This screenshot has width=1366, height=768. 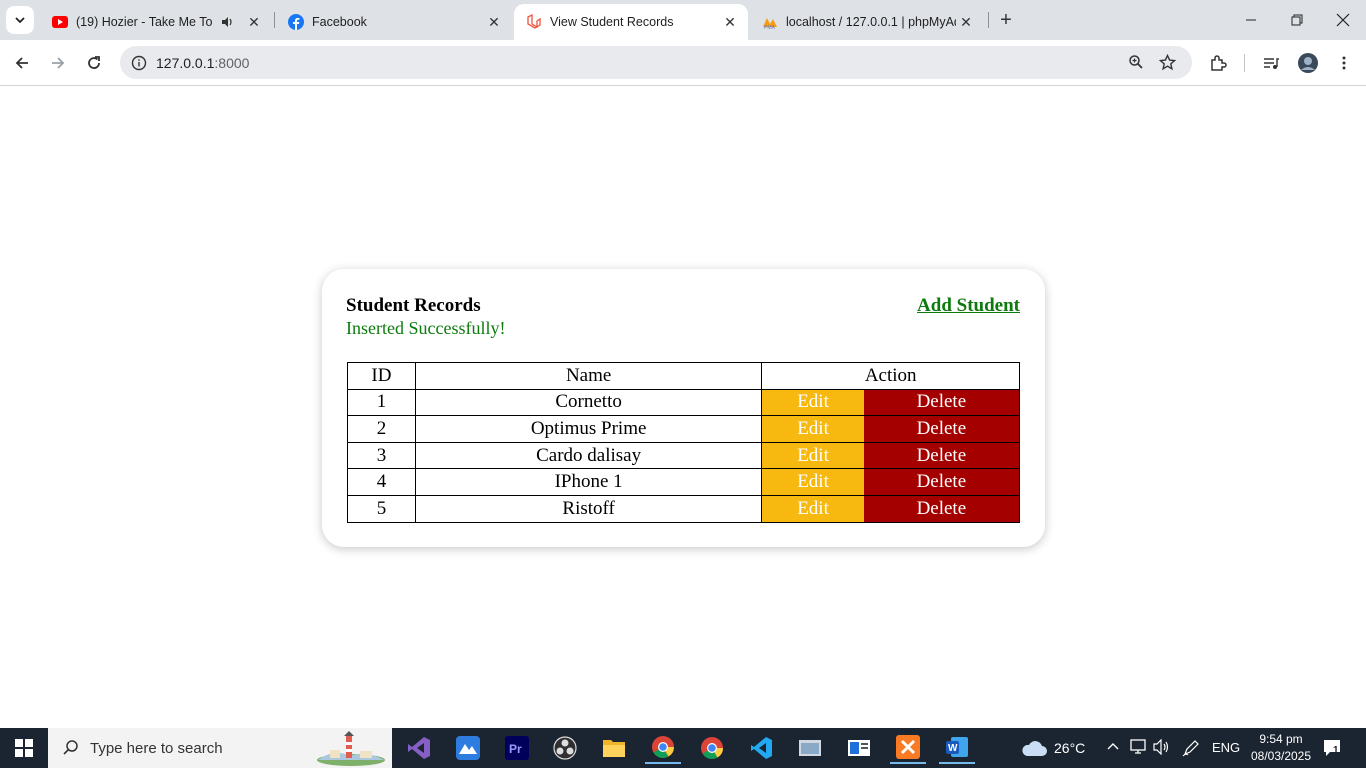 I want to click on taskbar-word: W, so click(x=957, y=748).